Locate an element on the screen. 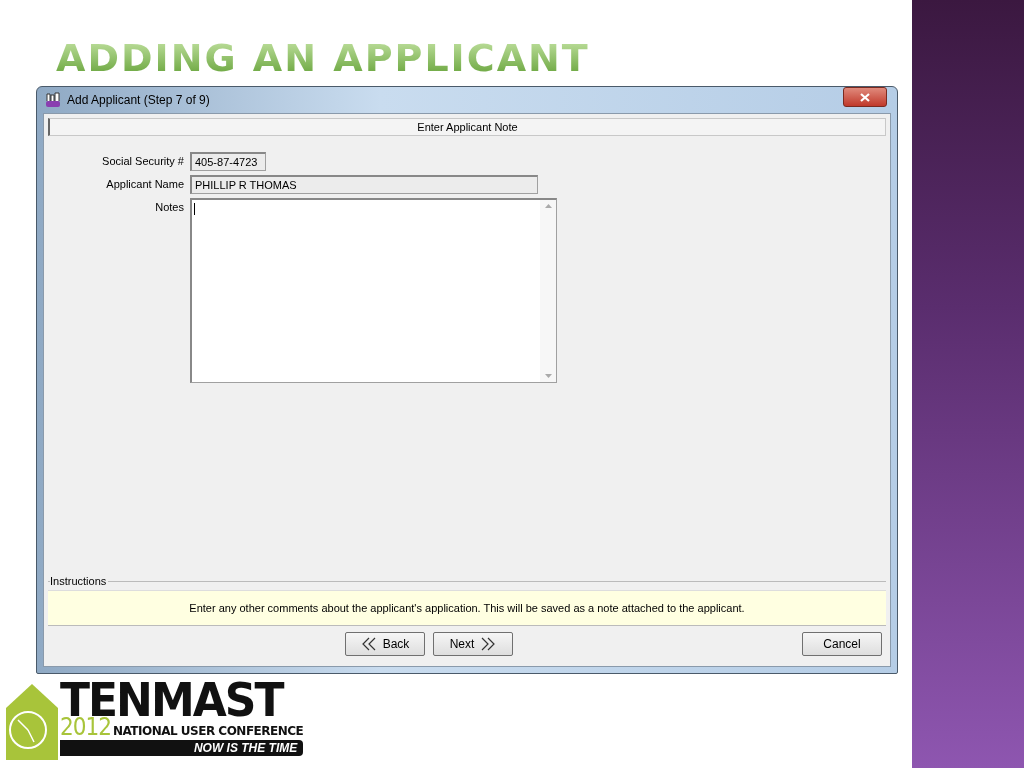 Image resolution: width=1024 pixels, height=768 pixels. cancel-button: Cancel is located at coordinates (842, 644).